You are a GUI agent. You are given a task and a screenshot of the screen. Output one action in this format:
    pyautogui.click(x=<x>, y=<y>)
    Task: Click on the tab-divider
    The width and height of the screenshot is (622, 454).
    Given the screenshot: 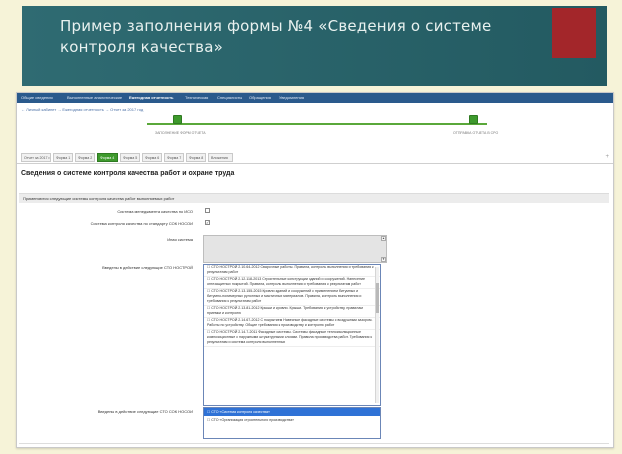 What is the action you would take?
    pyautogui.click(x=315, y=163)
    